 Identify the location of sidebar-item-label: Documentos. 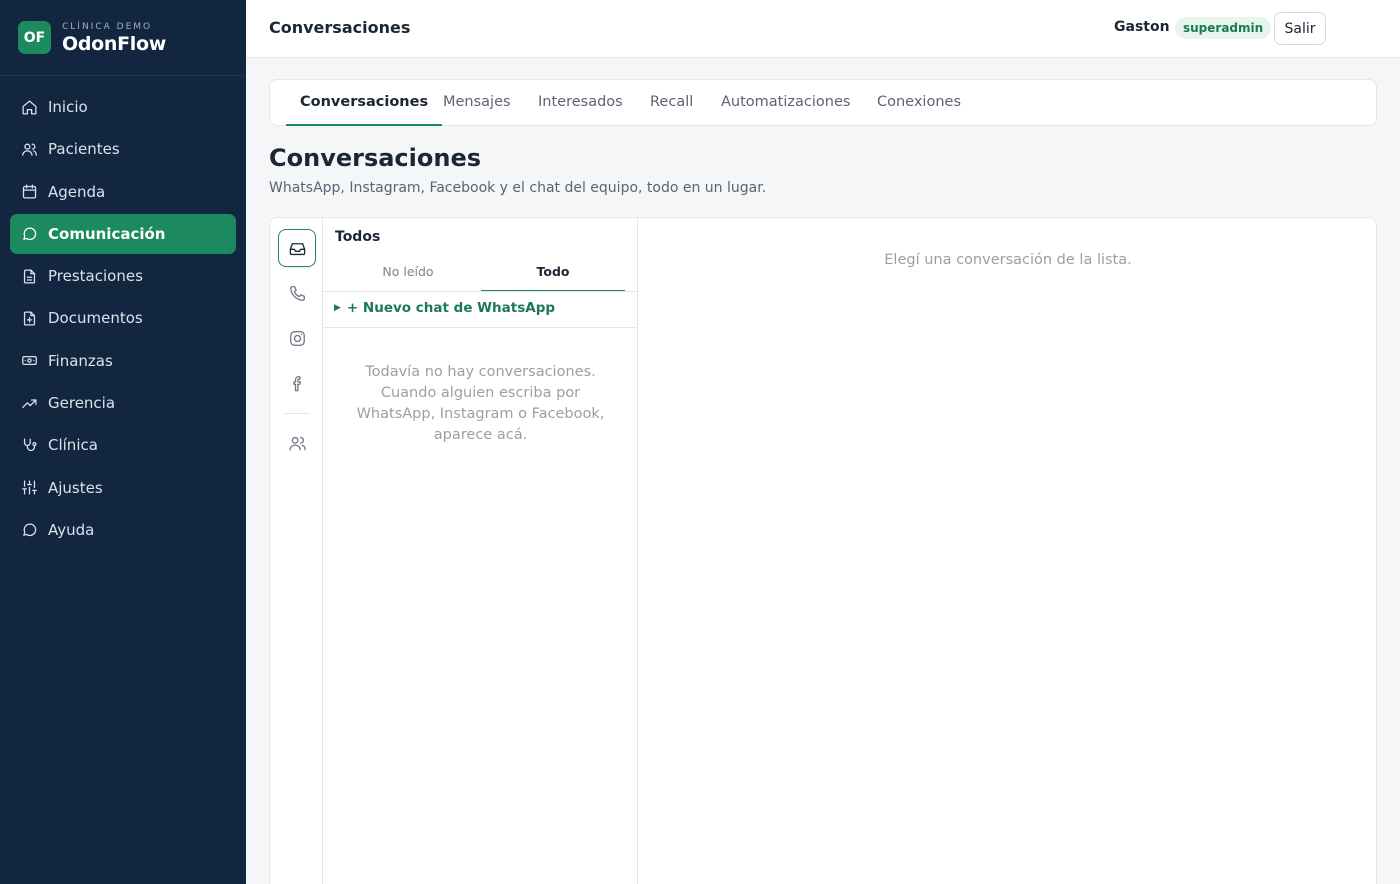
(95, 318).